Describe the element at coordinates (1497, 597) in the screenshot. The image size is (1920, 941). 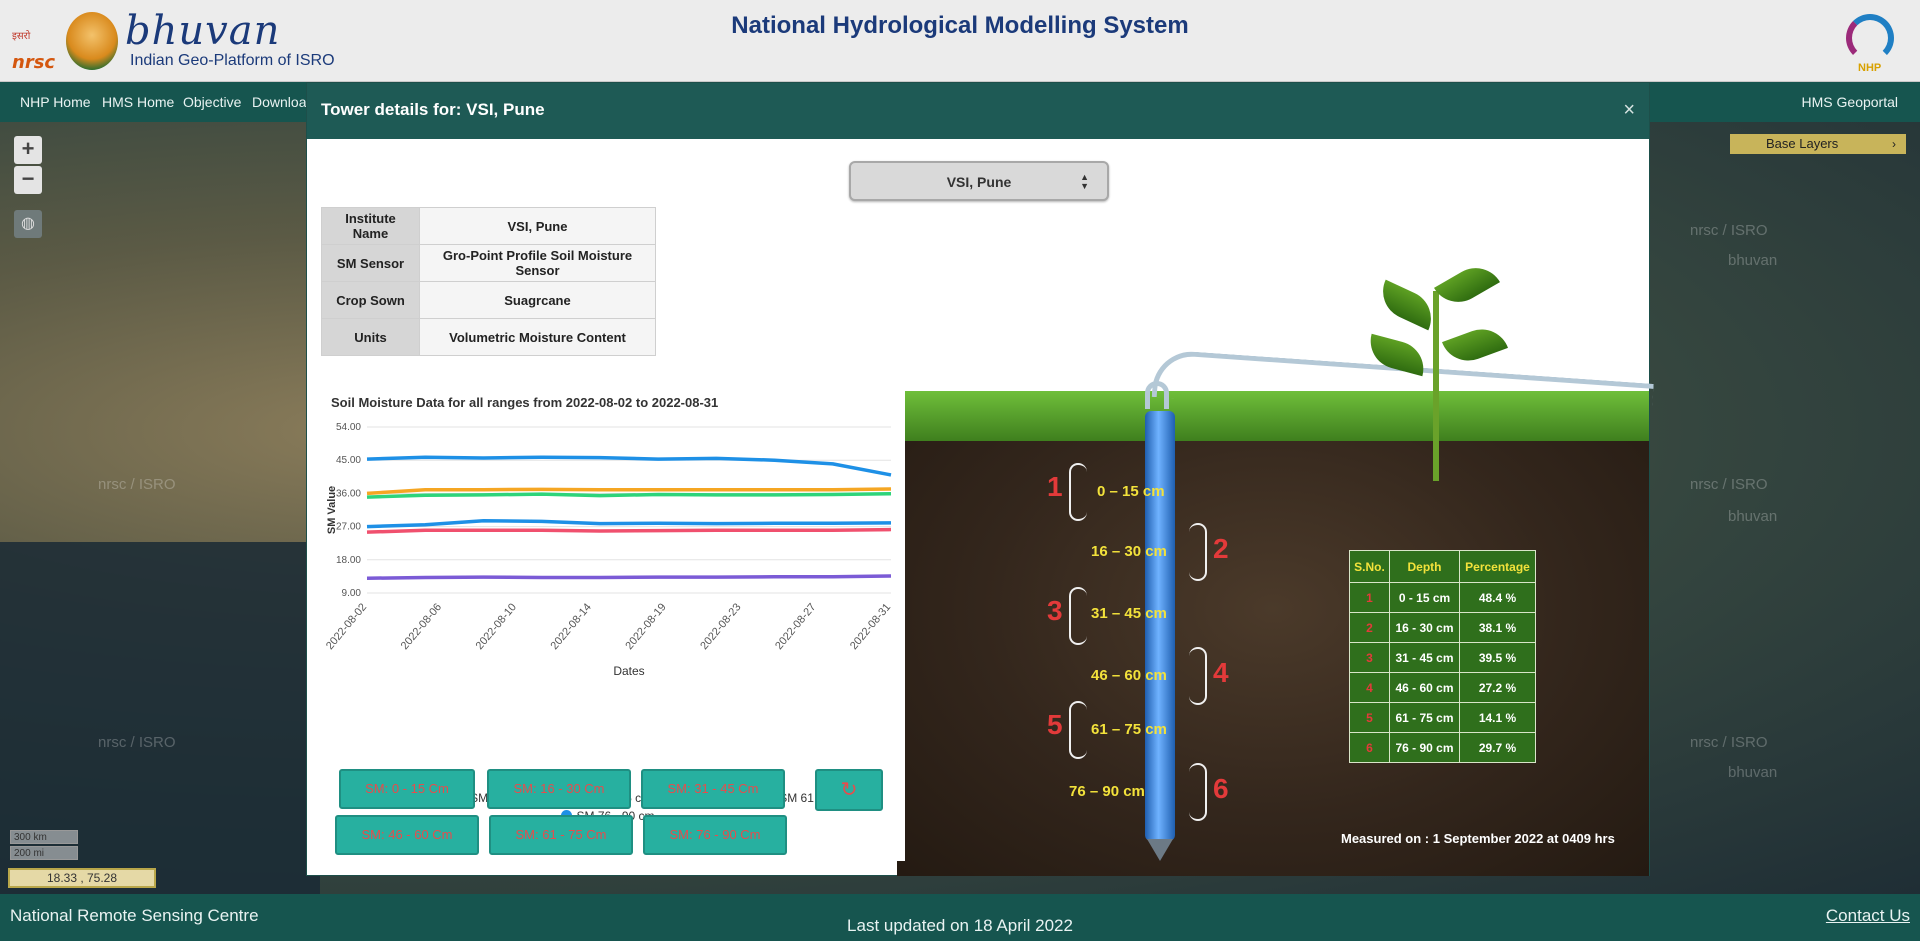
I see `row-percentage: 48.4 %` at that location.